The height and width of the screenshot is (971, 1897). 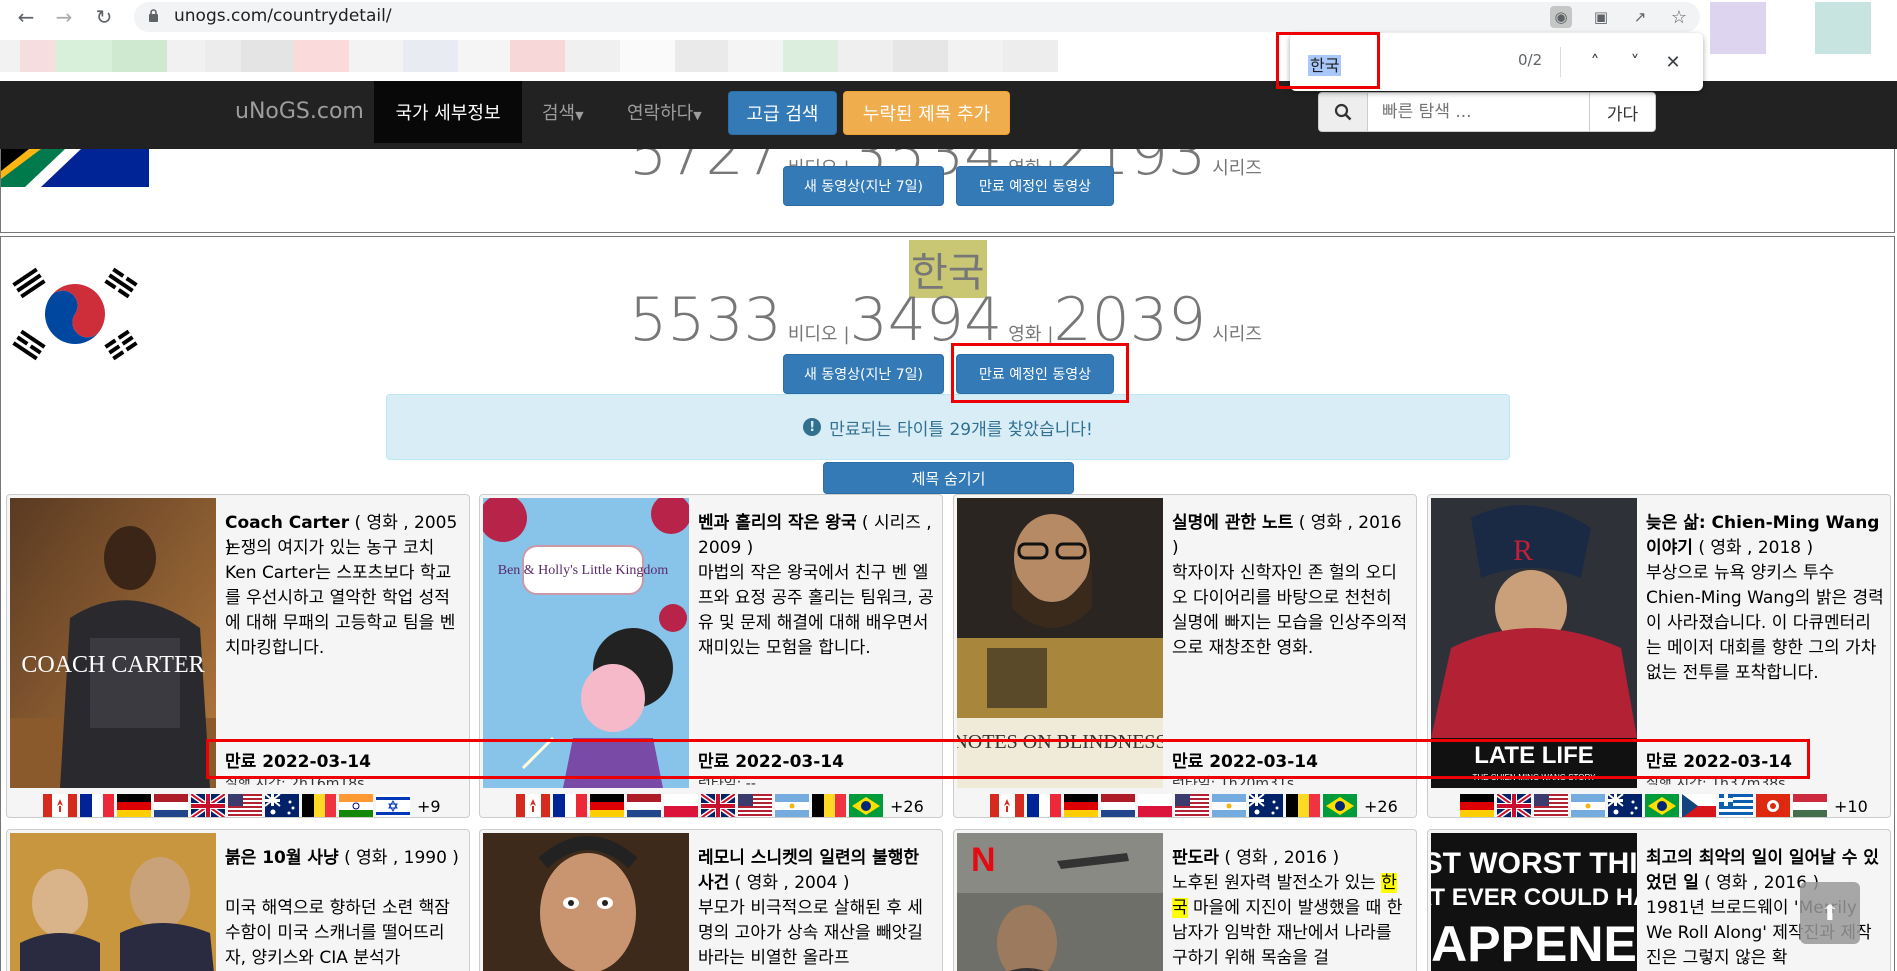 I want to click on forward-arrow-icon: →, so click(x=64, y=17).